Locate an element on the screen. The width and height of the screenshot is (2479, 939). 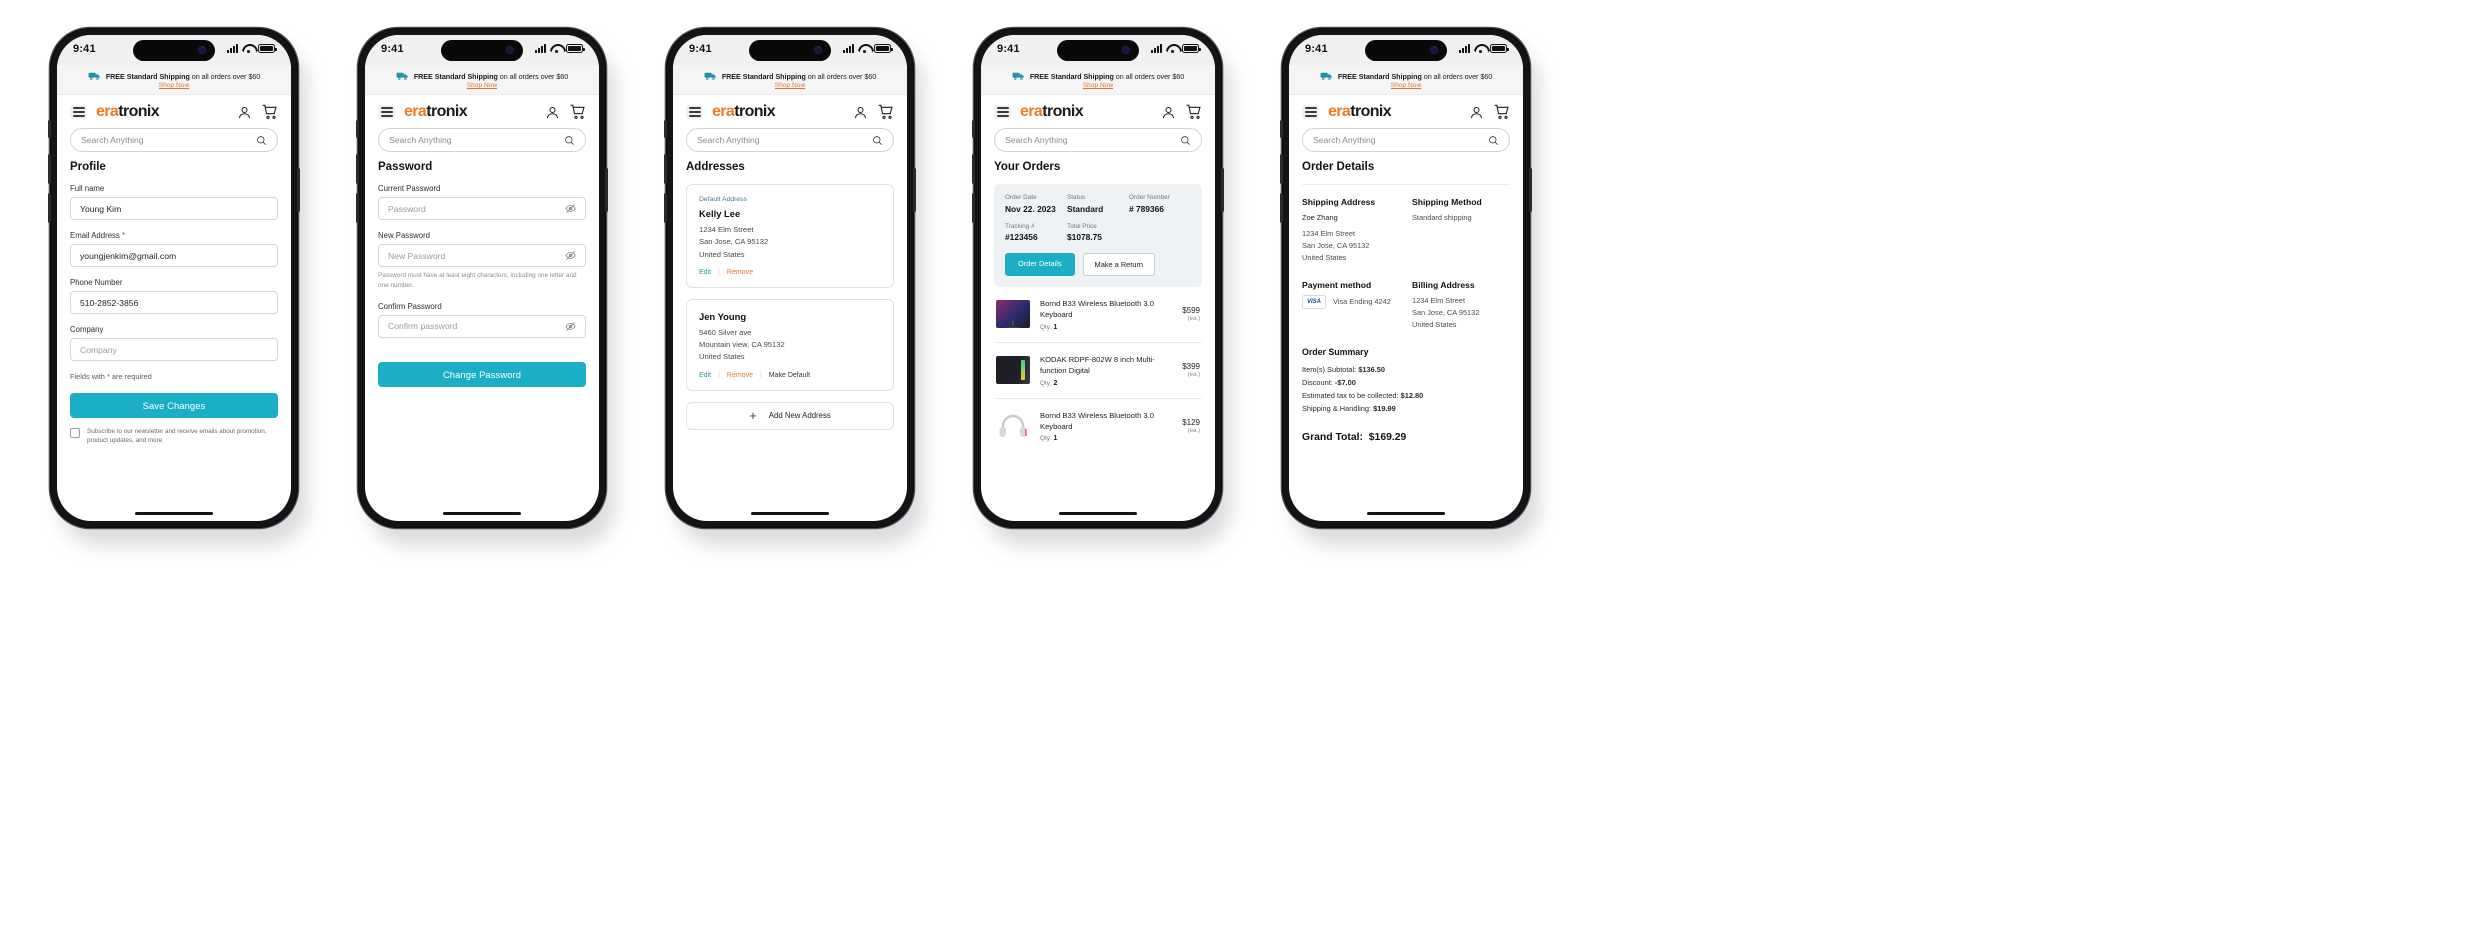
summary-row: Shipping & Handling: $19.99 is located at coordinates (1406, 409).